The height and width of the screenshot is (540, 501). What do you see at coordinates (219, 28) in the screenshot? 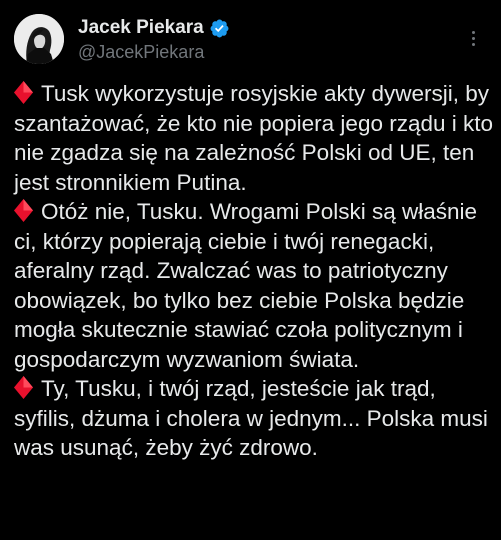
I see `verified-badge-icon` at bounding box center [219, 28].